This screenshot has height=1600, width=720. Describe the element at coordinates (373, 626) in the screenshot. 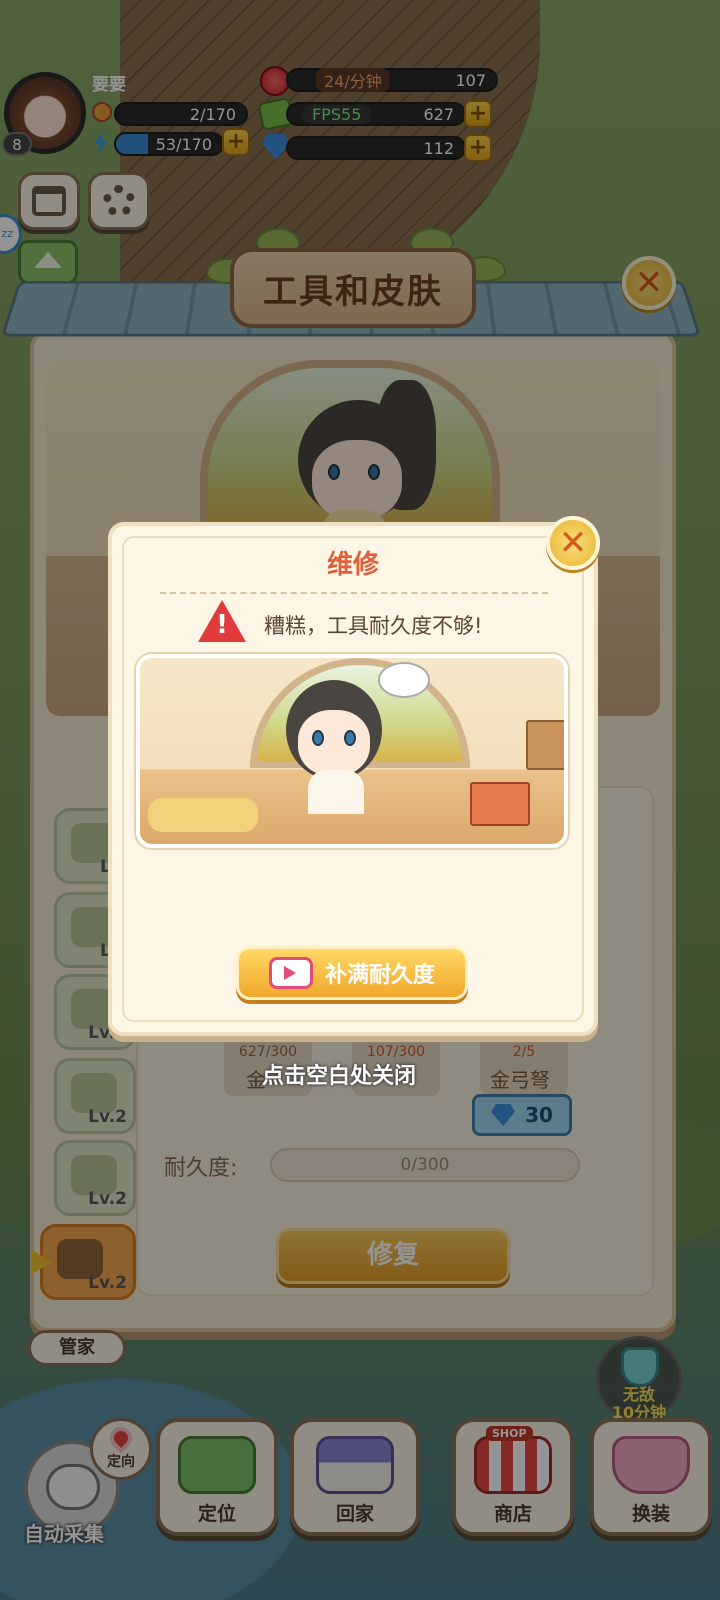

I see `warning-text: 糟糕，工具耐久度不够!` at that location.